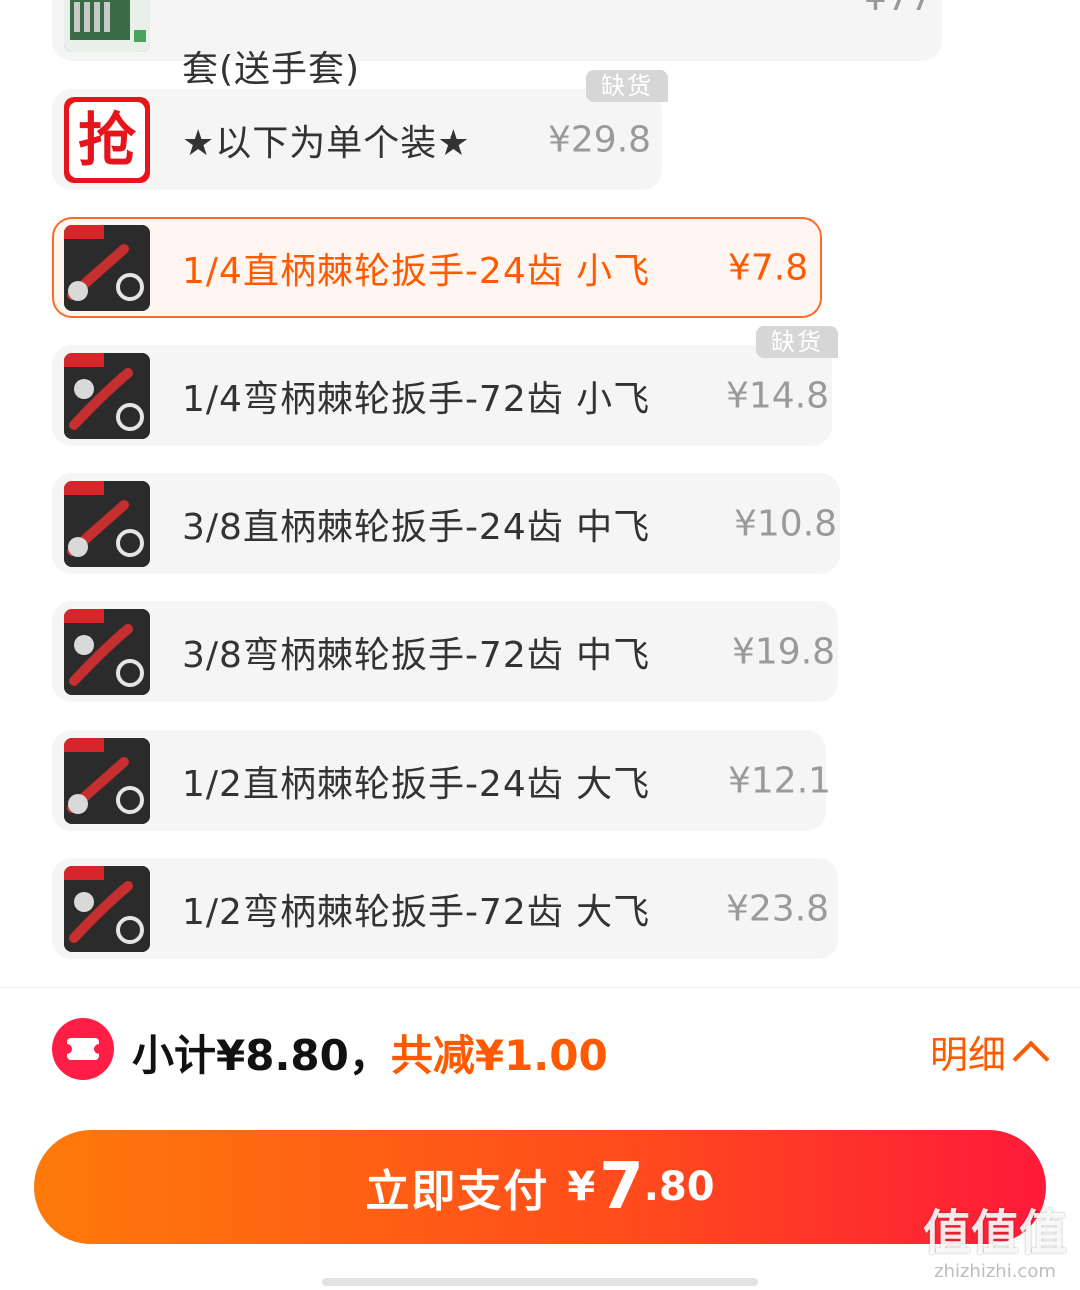  What do you see at coordinates (1031, 1058) in the screenshot?
I see `chevron-up-icon` at bounding box center [1031, 1058].